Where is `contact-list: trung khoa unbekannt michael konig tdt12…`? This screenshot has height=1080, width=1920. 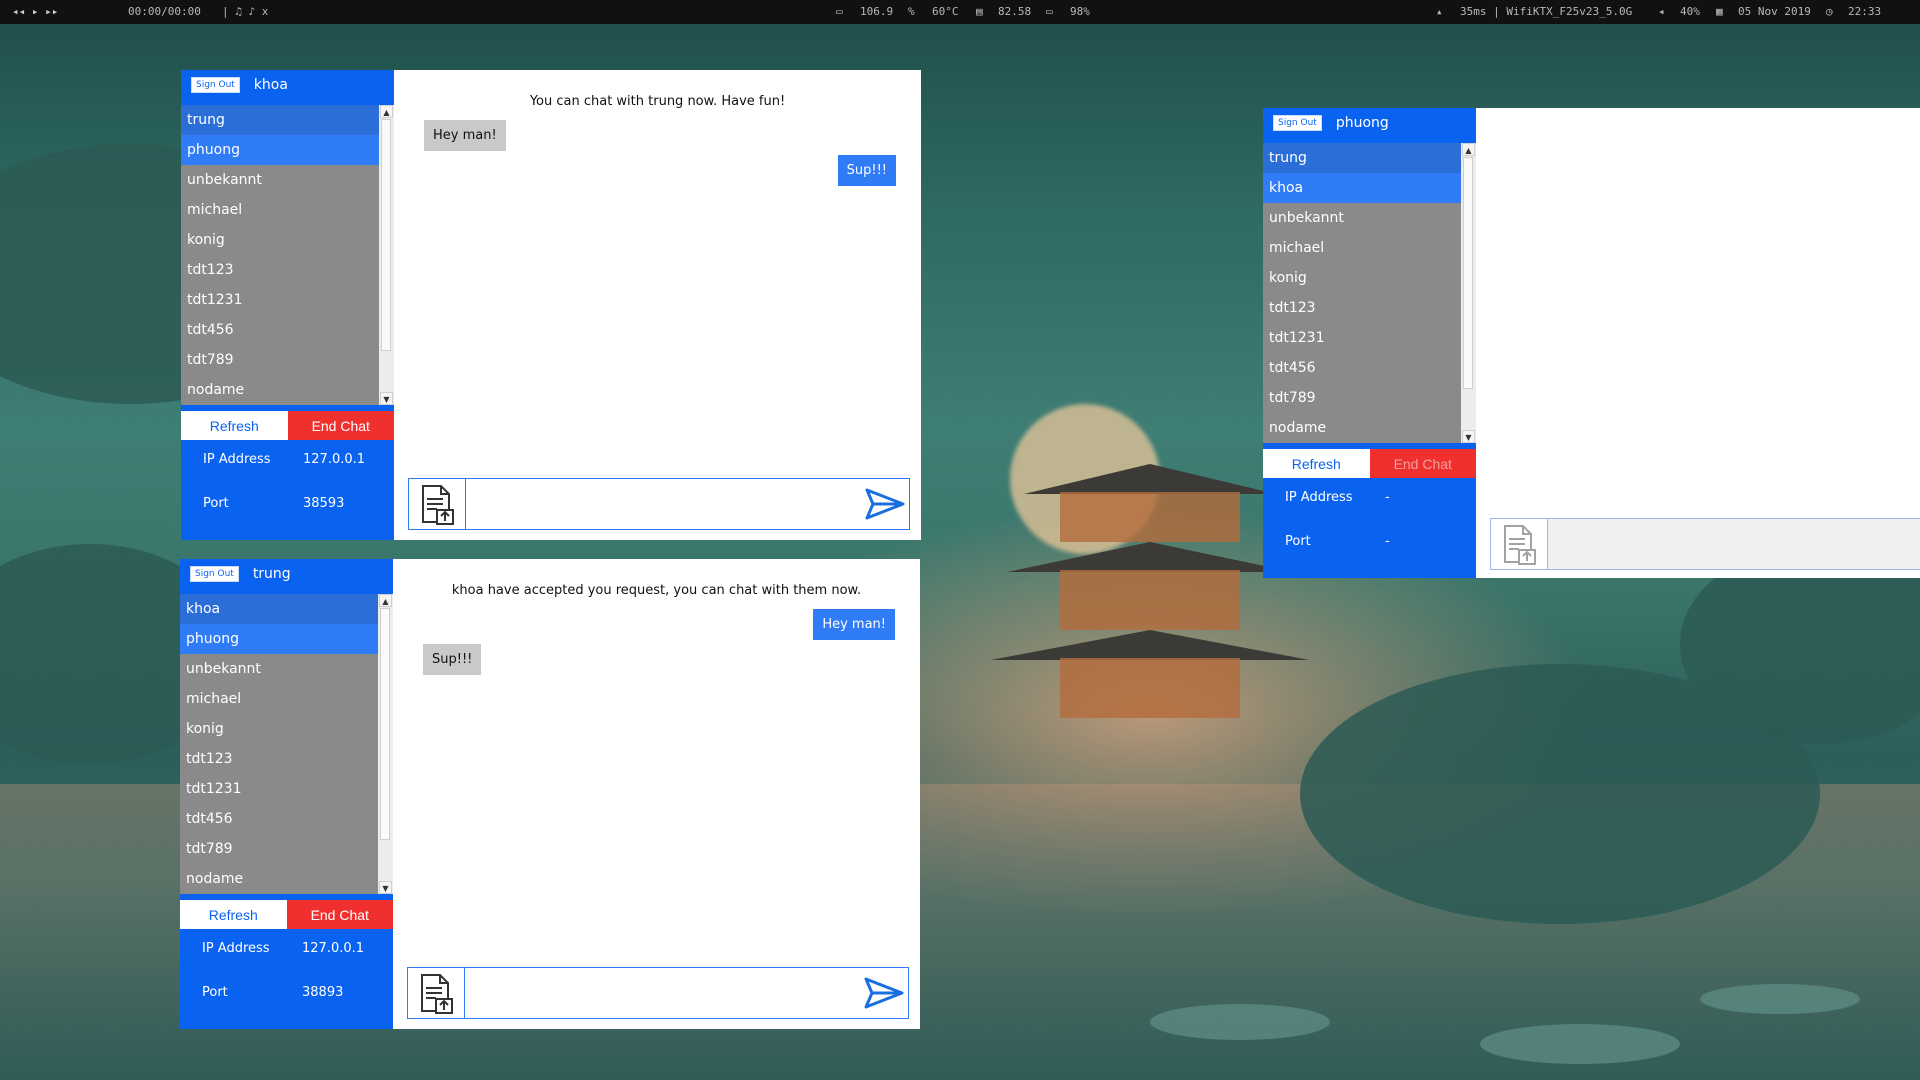
contact-list: trung khoa unbekannt michael konig tdt12… is located at coordinates (1362, 293).